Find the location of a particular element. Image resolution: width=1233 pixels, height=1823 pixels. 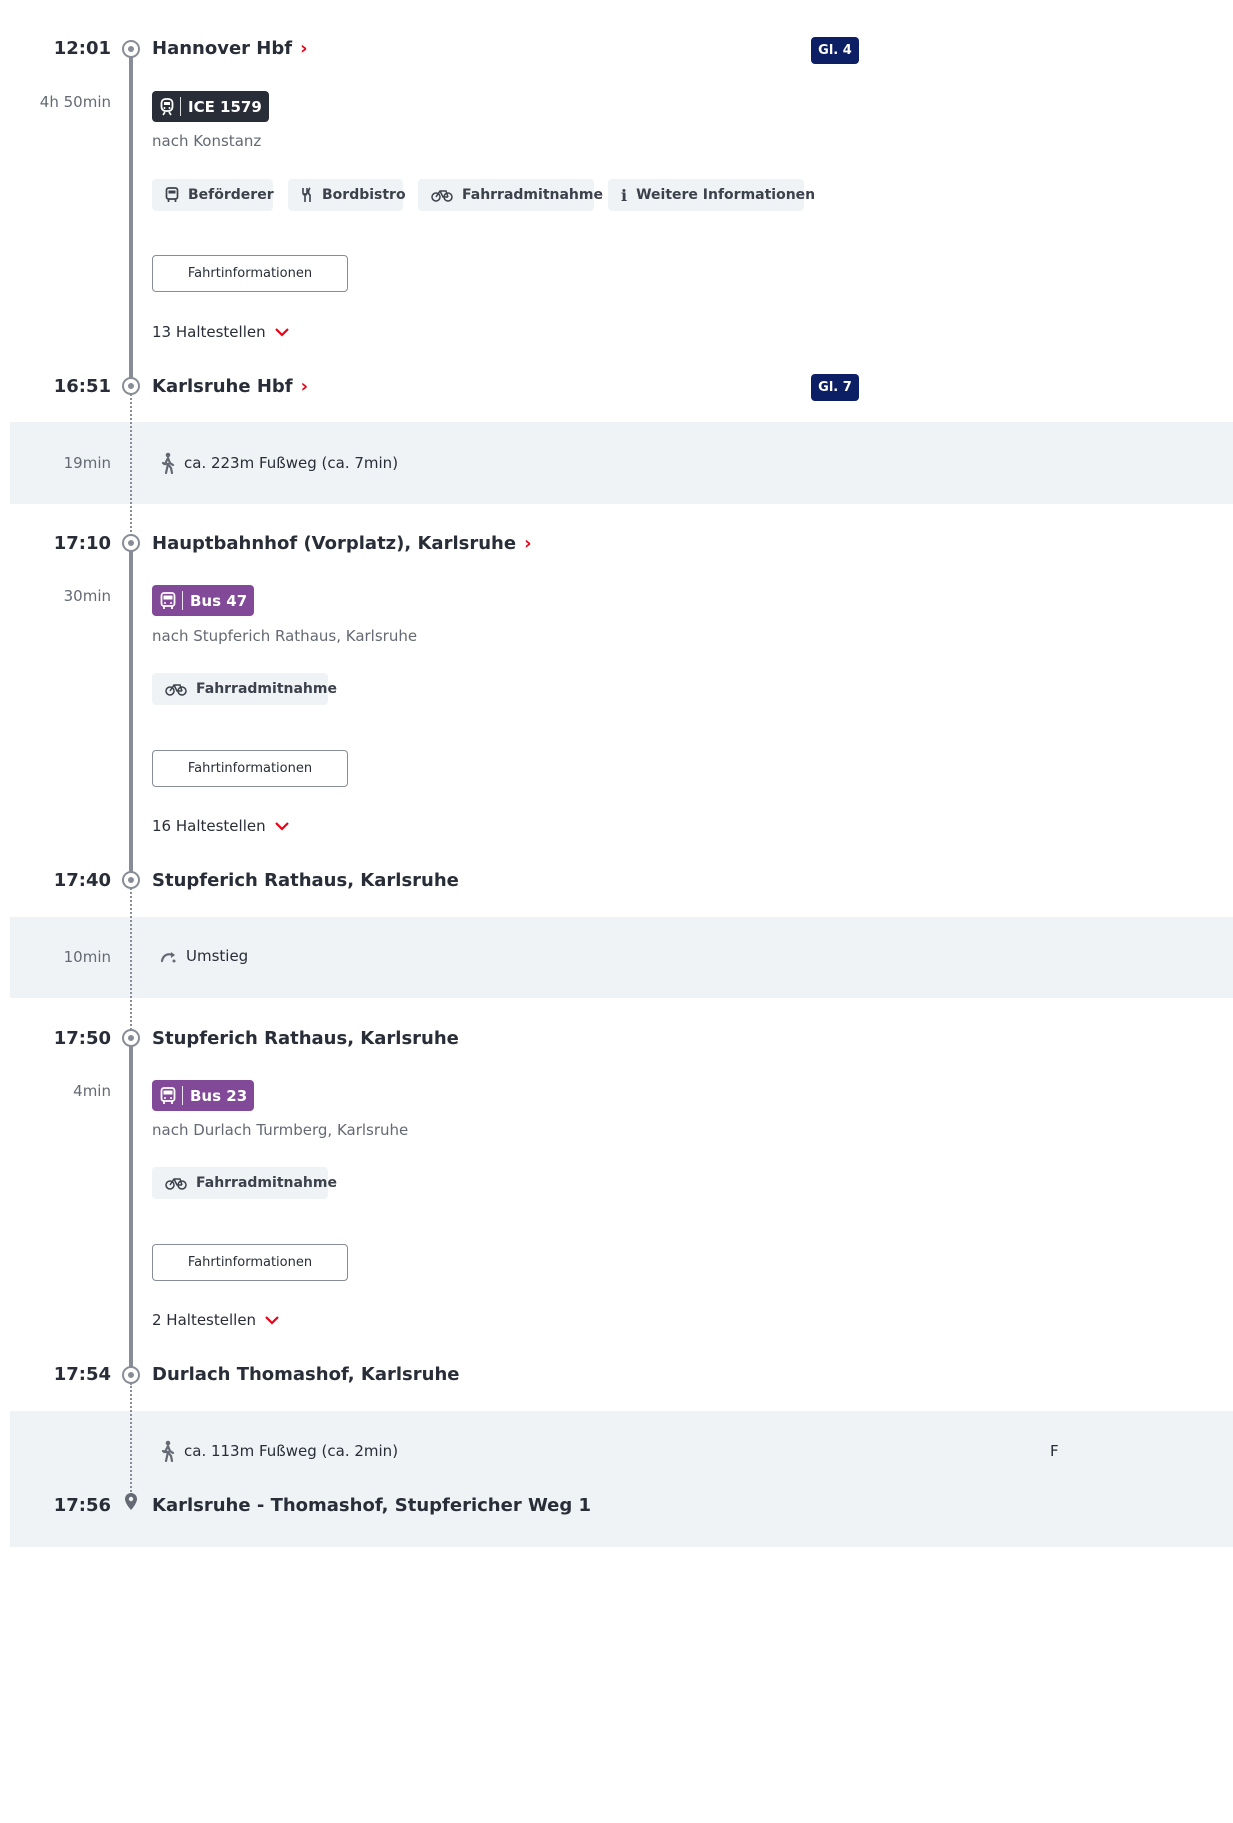

product-name: Bus 23 is located at coordinates (219, 1095).